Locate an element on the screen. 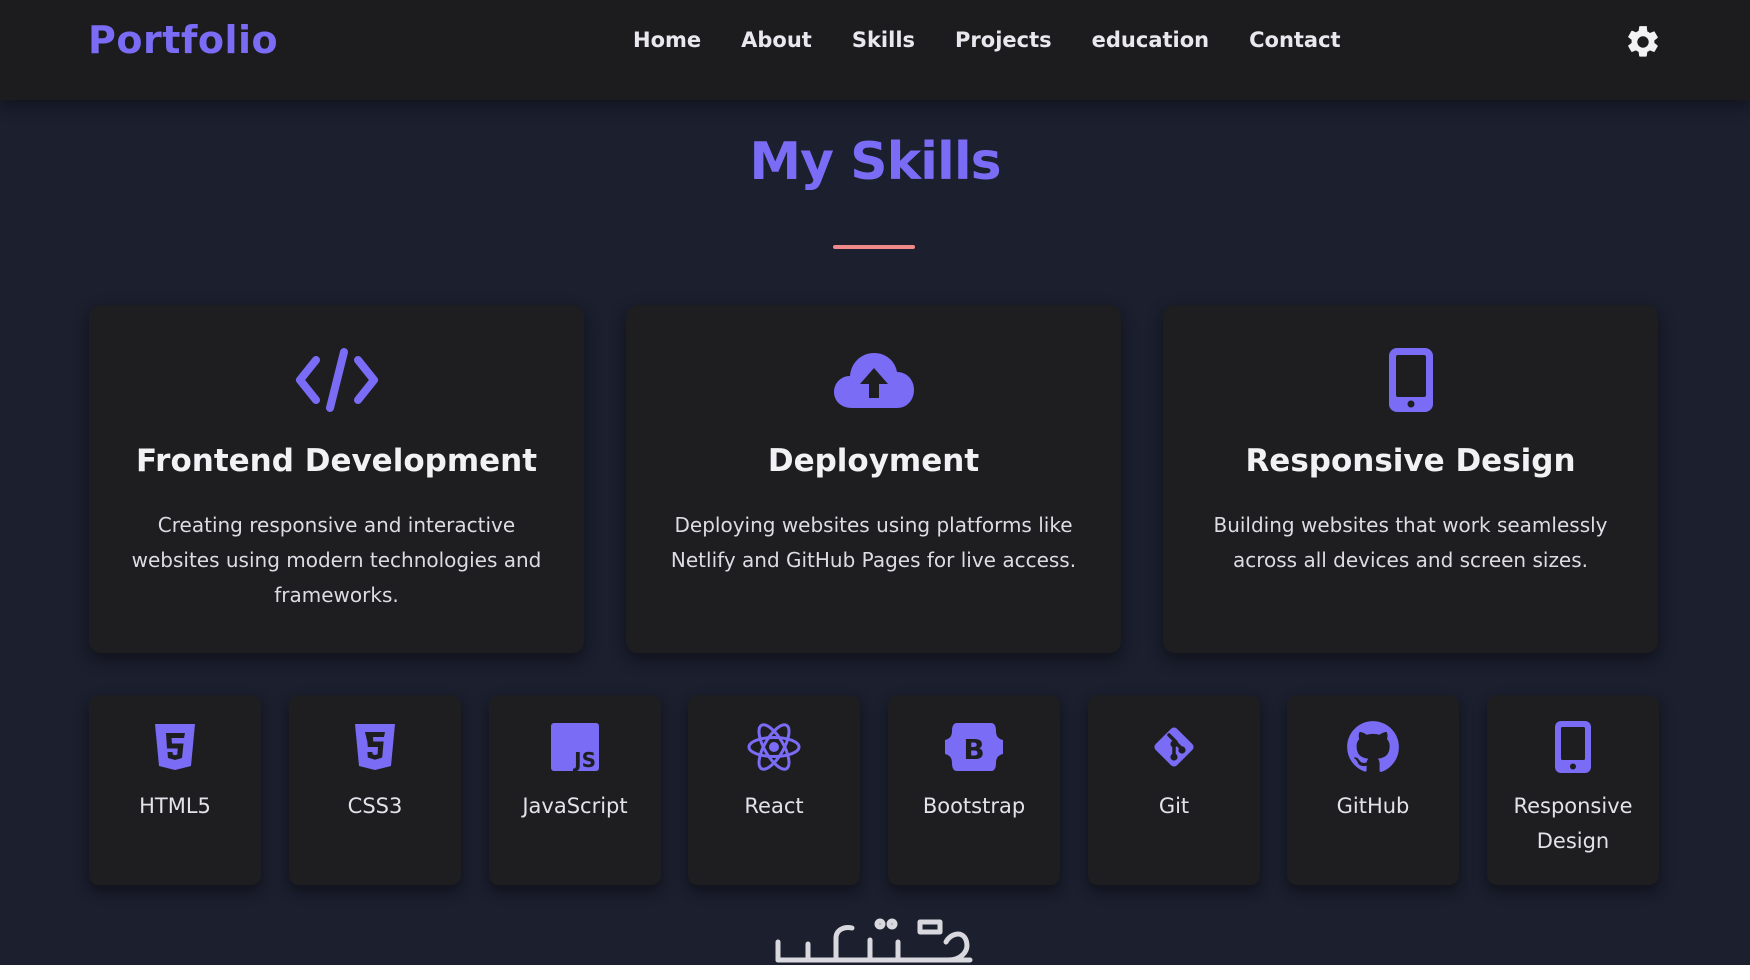 The width and height of the screenshot is (1750, 980). svg-text: JS is located at coordinates (584, 759).